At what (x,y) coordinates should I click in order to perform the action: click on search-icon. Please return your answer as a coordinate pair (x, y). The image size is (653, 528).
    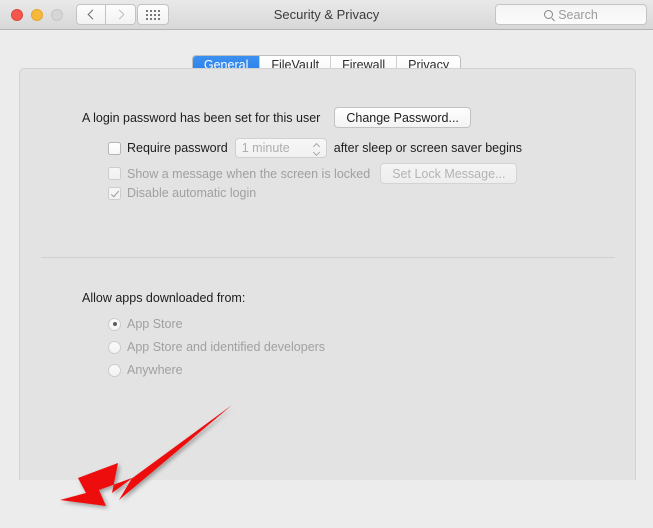
    Looking at the image, I should click on (549, 14).